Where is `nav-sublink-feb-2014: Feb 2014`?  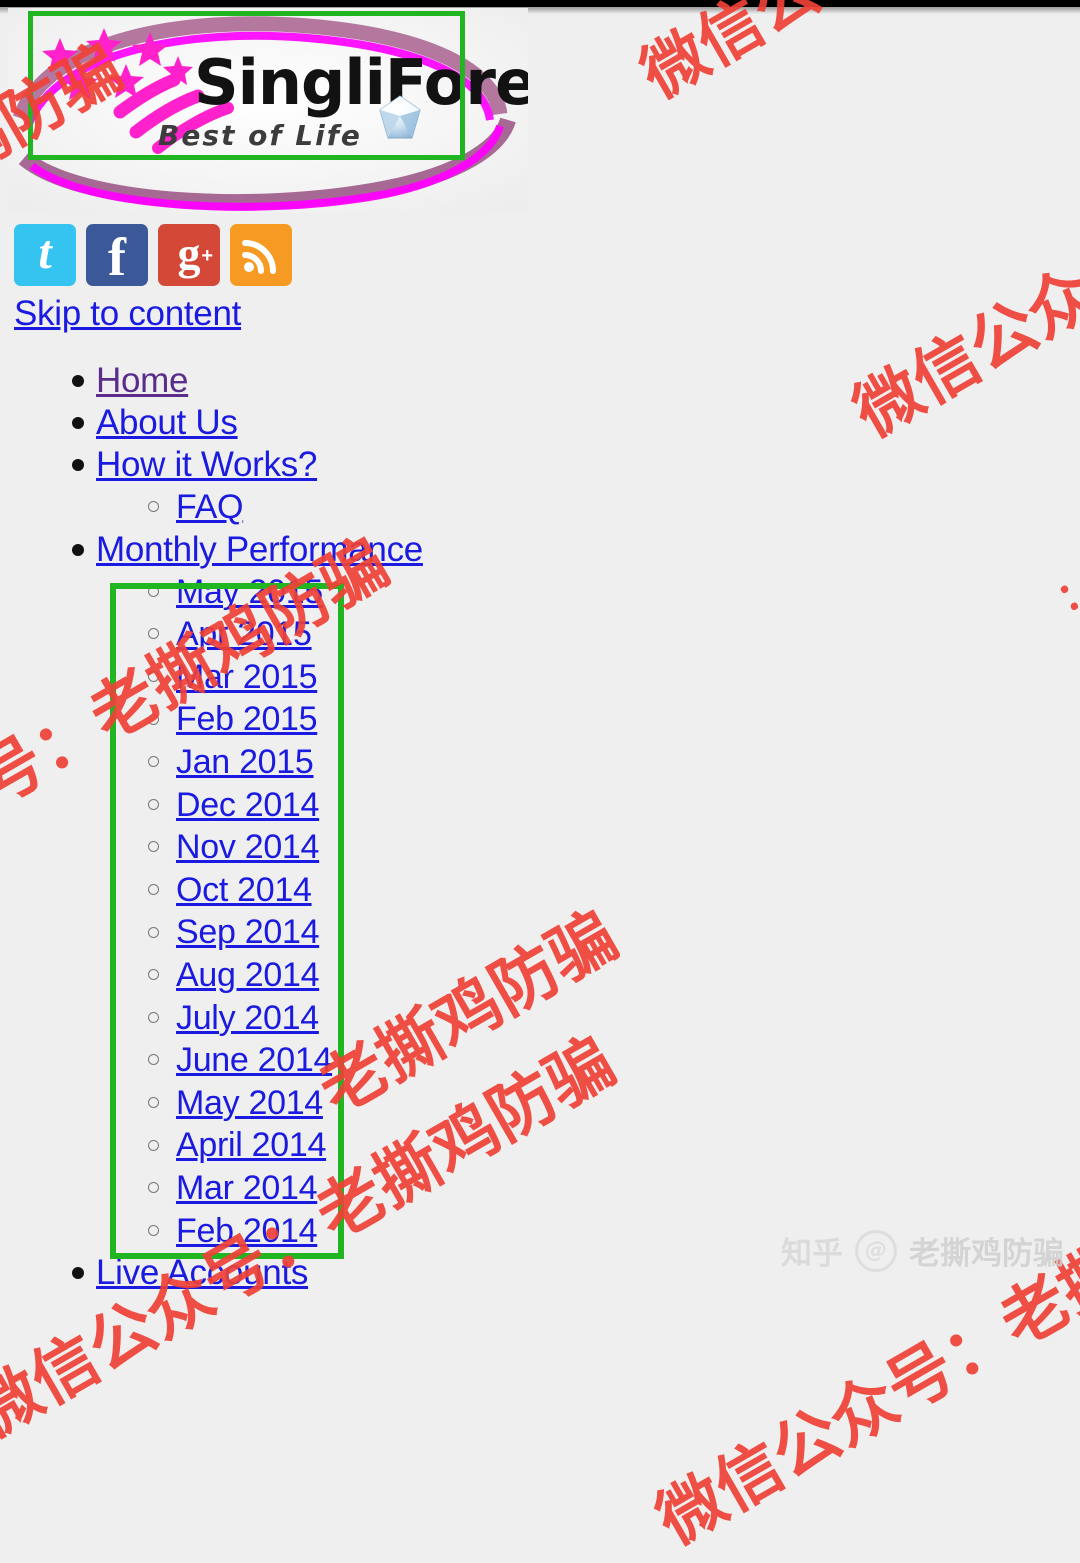 nav-sublink-feb-2014: Feb 2014 is located at coordinates (247, 1231).